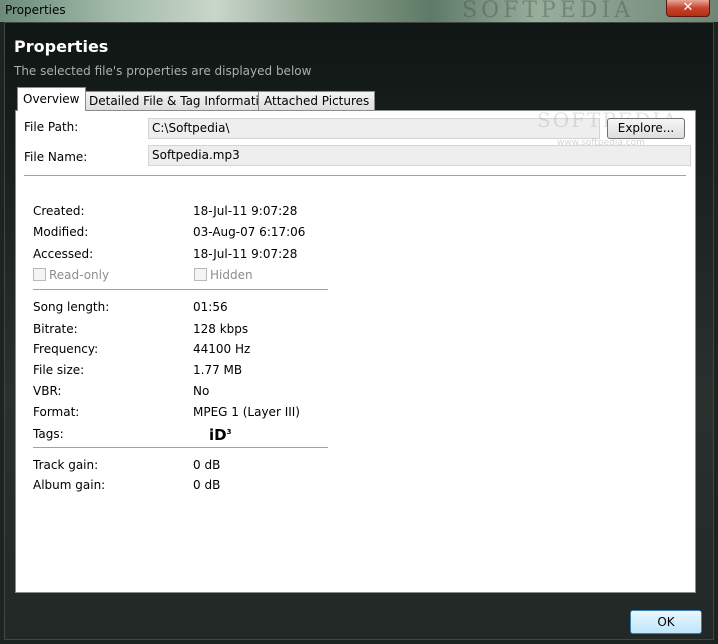 The image size is (718, 644). Describe the element at coordinates (548, 11) in the screenshot. I see `title-watermark: SOFTPEDIA` at that location.